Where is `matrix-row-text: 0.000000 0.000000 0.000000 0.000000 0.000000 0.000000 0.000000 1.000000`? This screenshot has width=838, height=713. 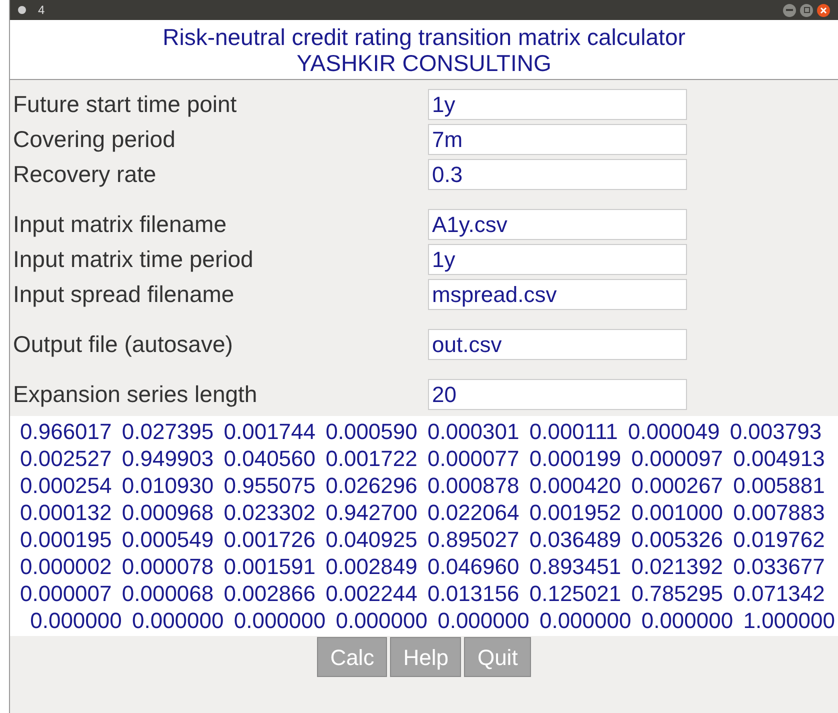 matrix-row-text: 0.000000 0.000000 0.000000 0.000000 0.000000 0.000000 0.000000 1.000000 is located at coordinates (432, 620).